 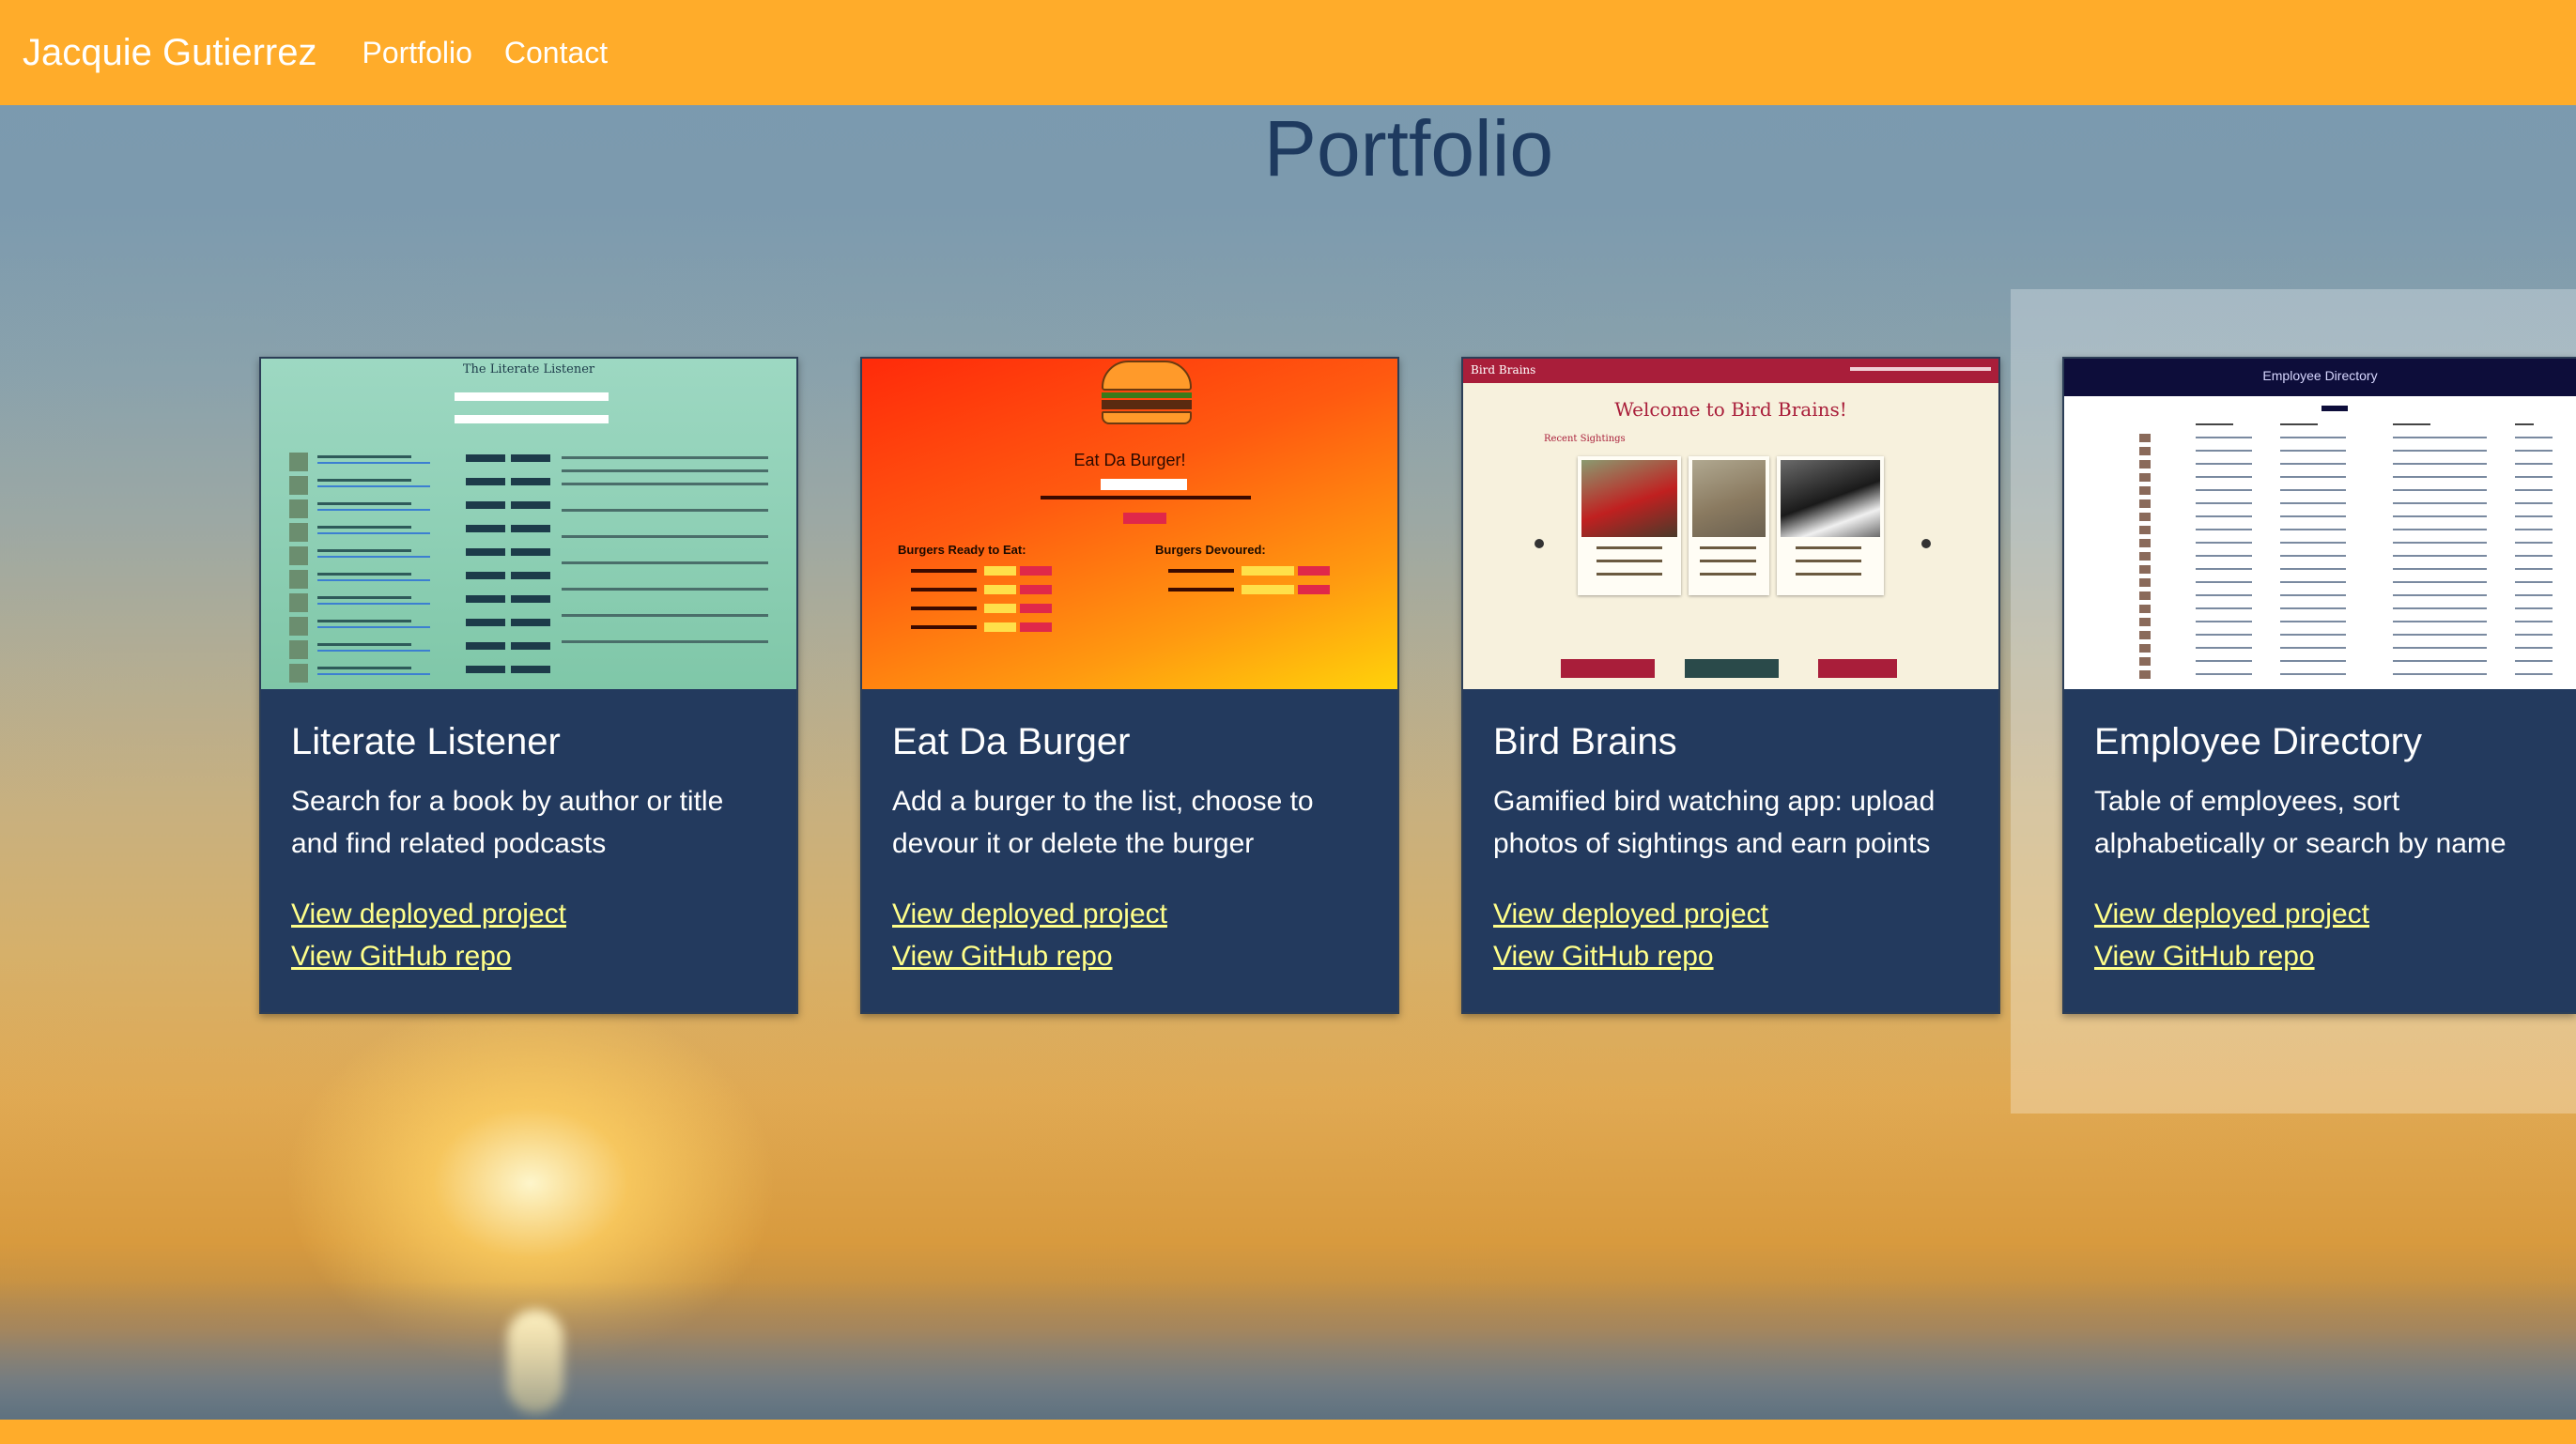 I want to click on burger-icon, so click(x=1147, y=392).